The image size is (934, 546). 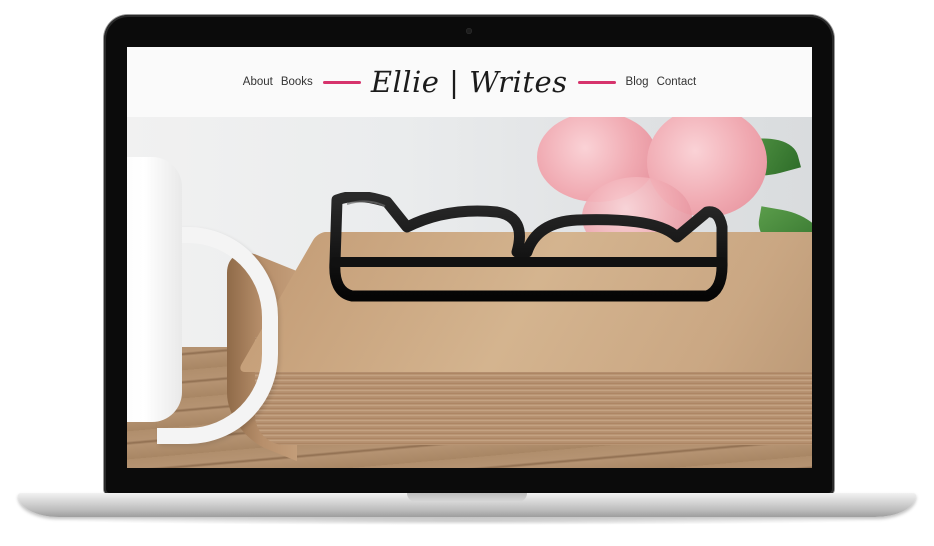 I want to click on accent-line-right, so click(x=596, y=82).